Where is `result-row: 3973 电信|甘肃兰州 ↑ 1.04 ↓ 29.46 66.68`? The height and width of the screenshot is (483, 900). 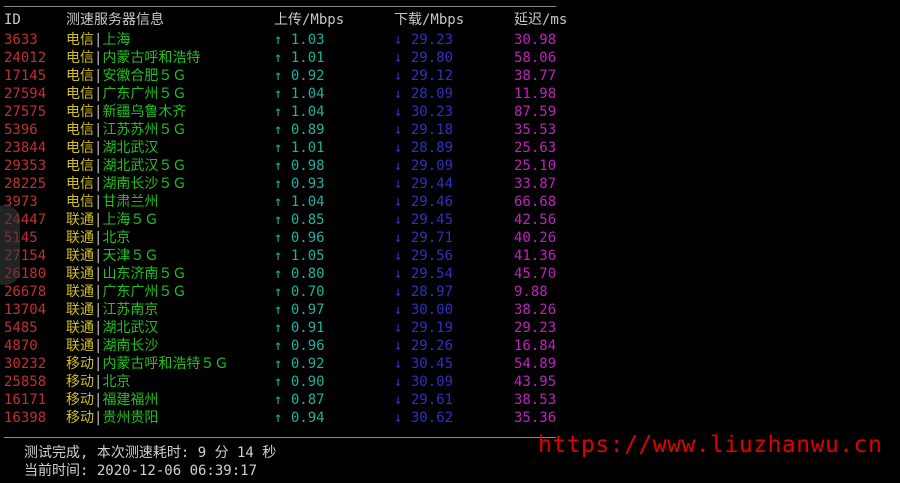 result-row: 3973 电信|甘肃兰州 ↑ 1.04 ↓ 29.46 66.68 is located at coordinates (300, 202).